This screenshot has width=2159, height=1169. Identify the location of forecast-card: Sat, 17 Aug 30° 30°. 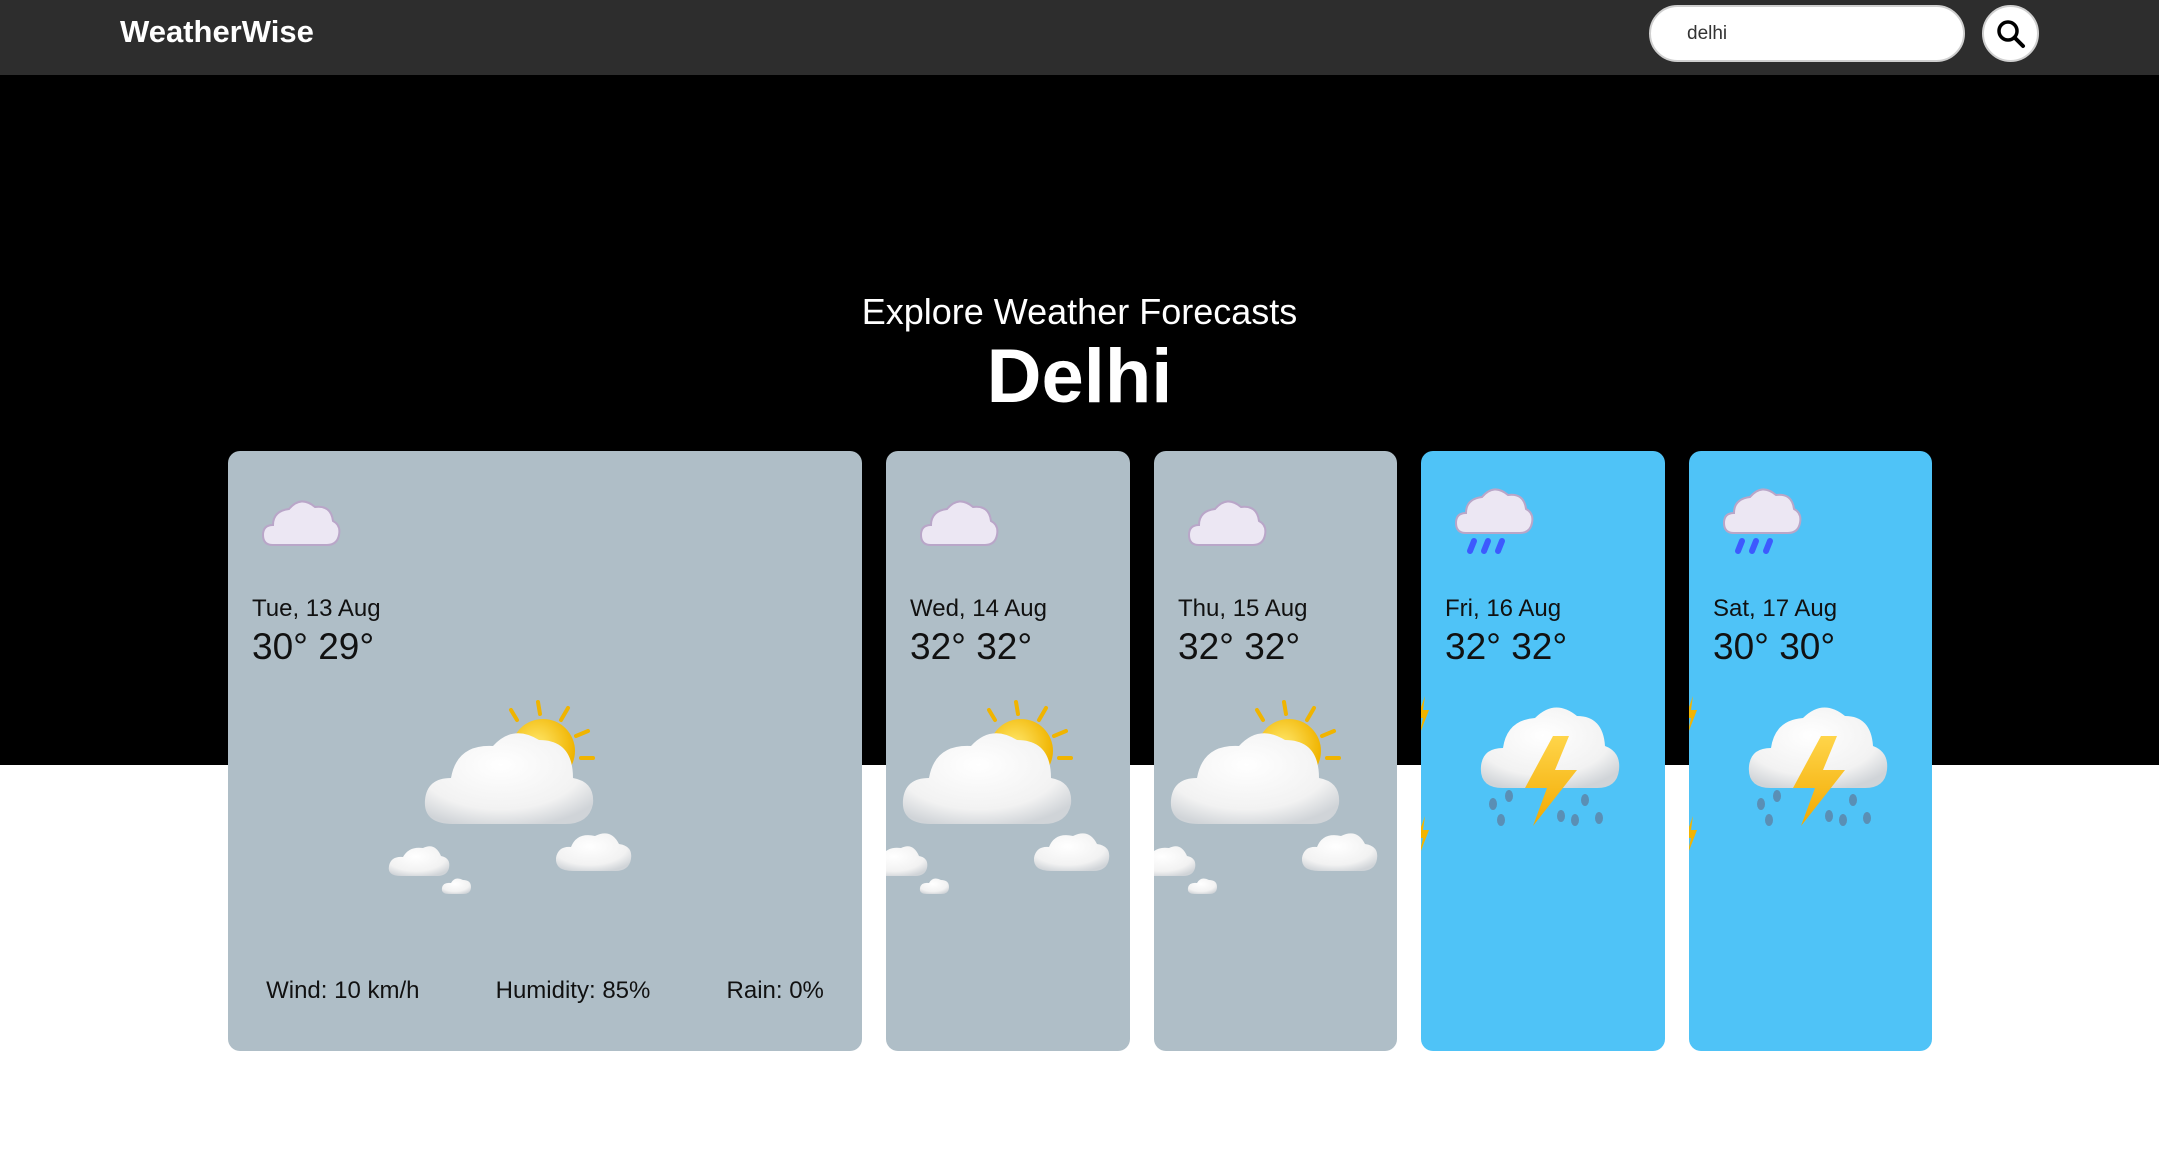
(1810, 751).